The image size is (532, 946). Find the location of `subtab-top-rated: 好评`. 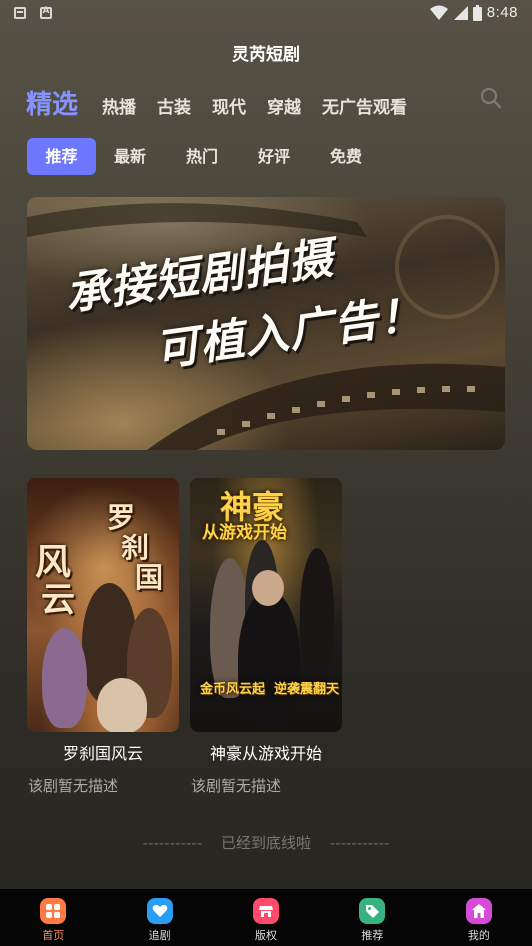

subtab-top-rated: 好评 is located at coordinates (274, 156).